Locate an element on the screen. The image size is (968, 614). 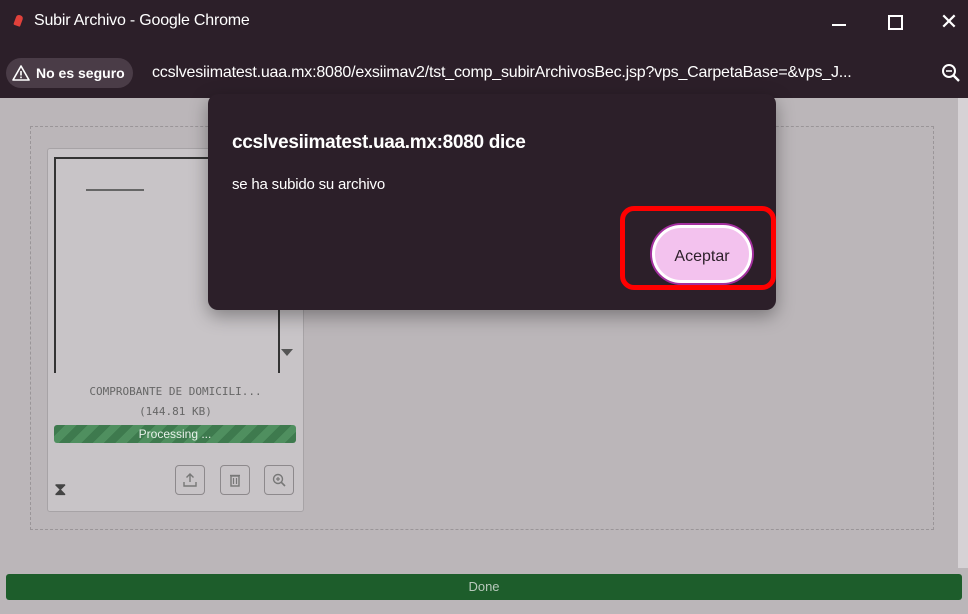
security-label: No es seguro is located at coordinates (80, 73).